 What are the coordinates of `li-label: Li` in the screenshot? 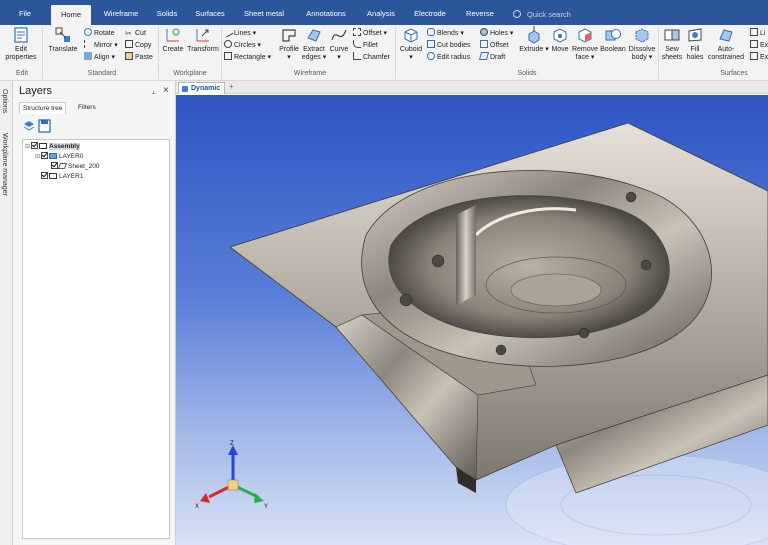 It's located at (763, 33).